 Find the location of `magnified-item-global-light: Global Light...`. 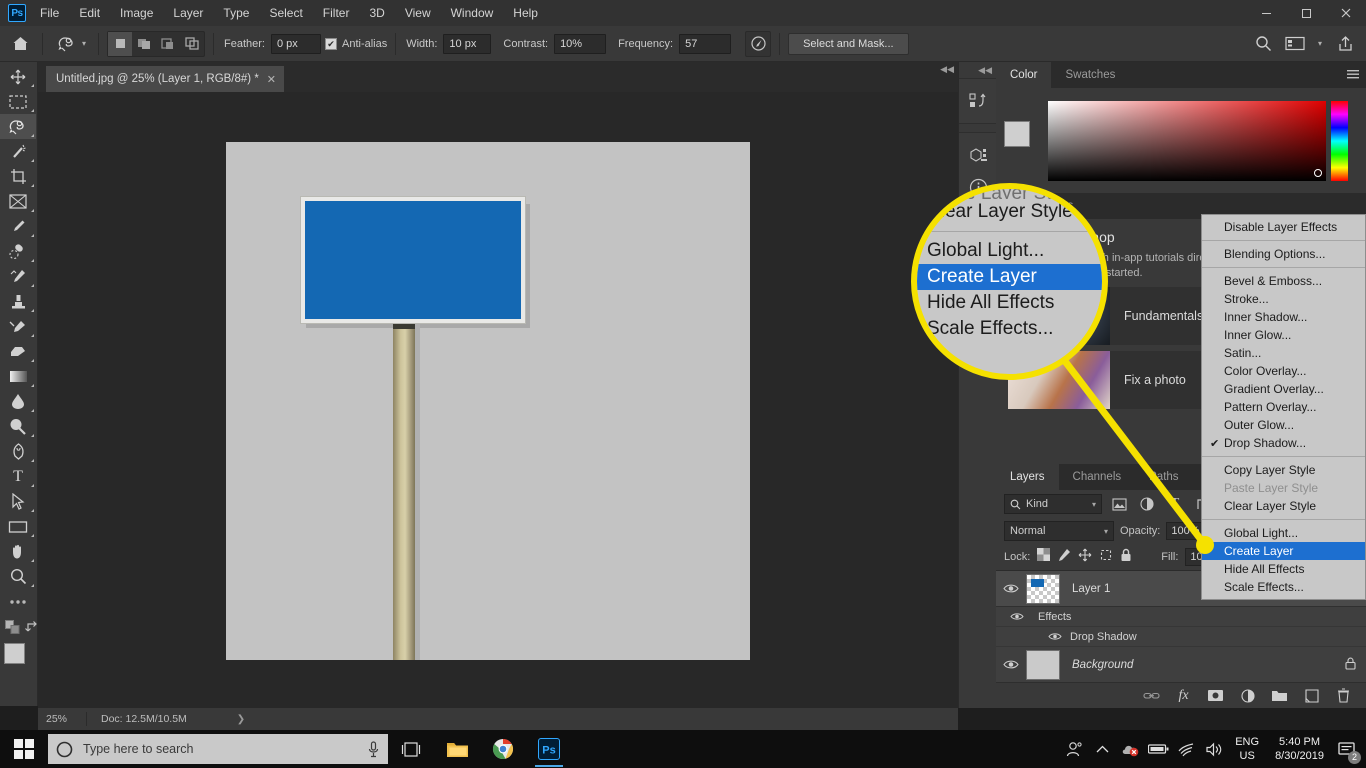

magnified-item-global-light: Global Light... is located at coordinates (1009, 251).